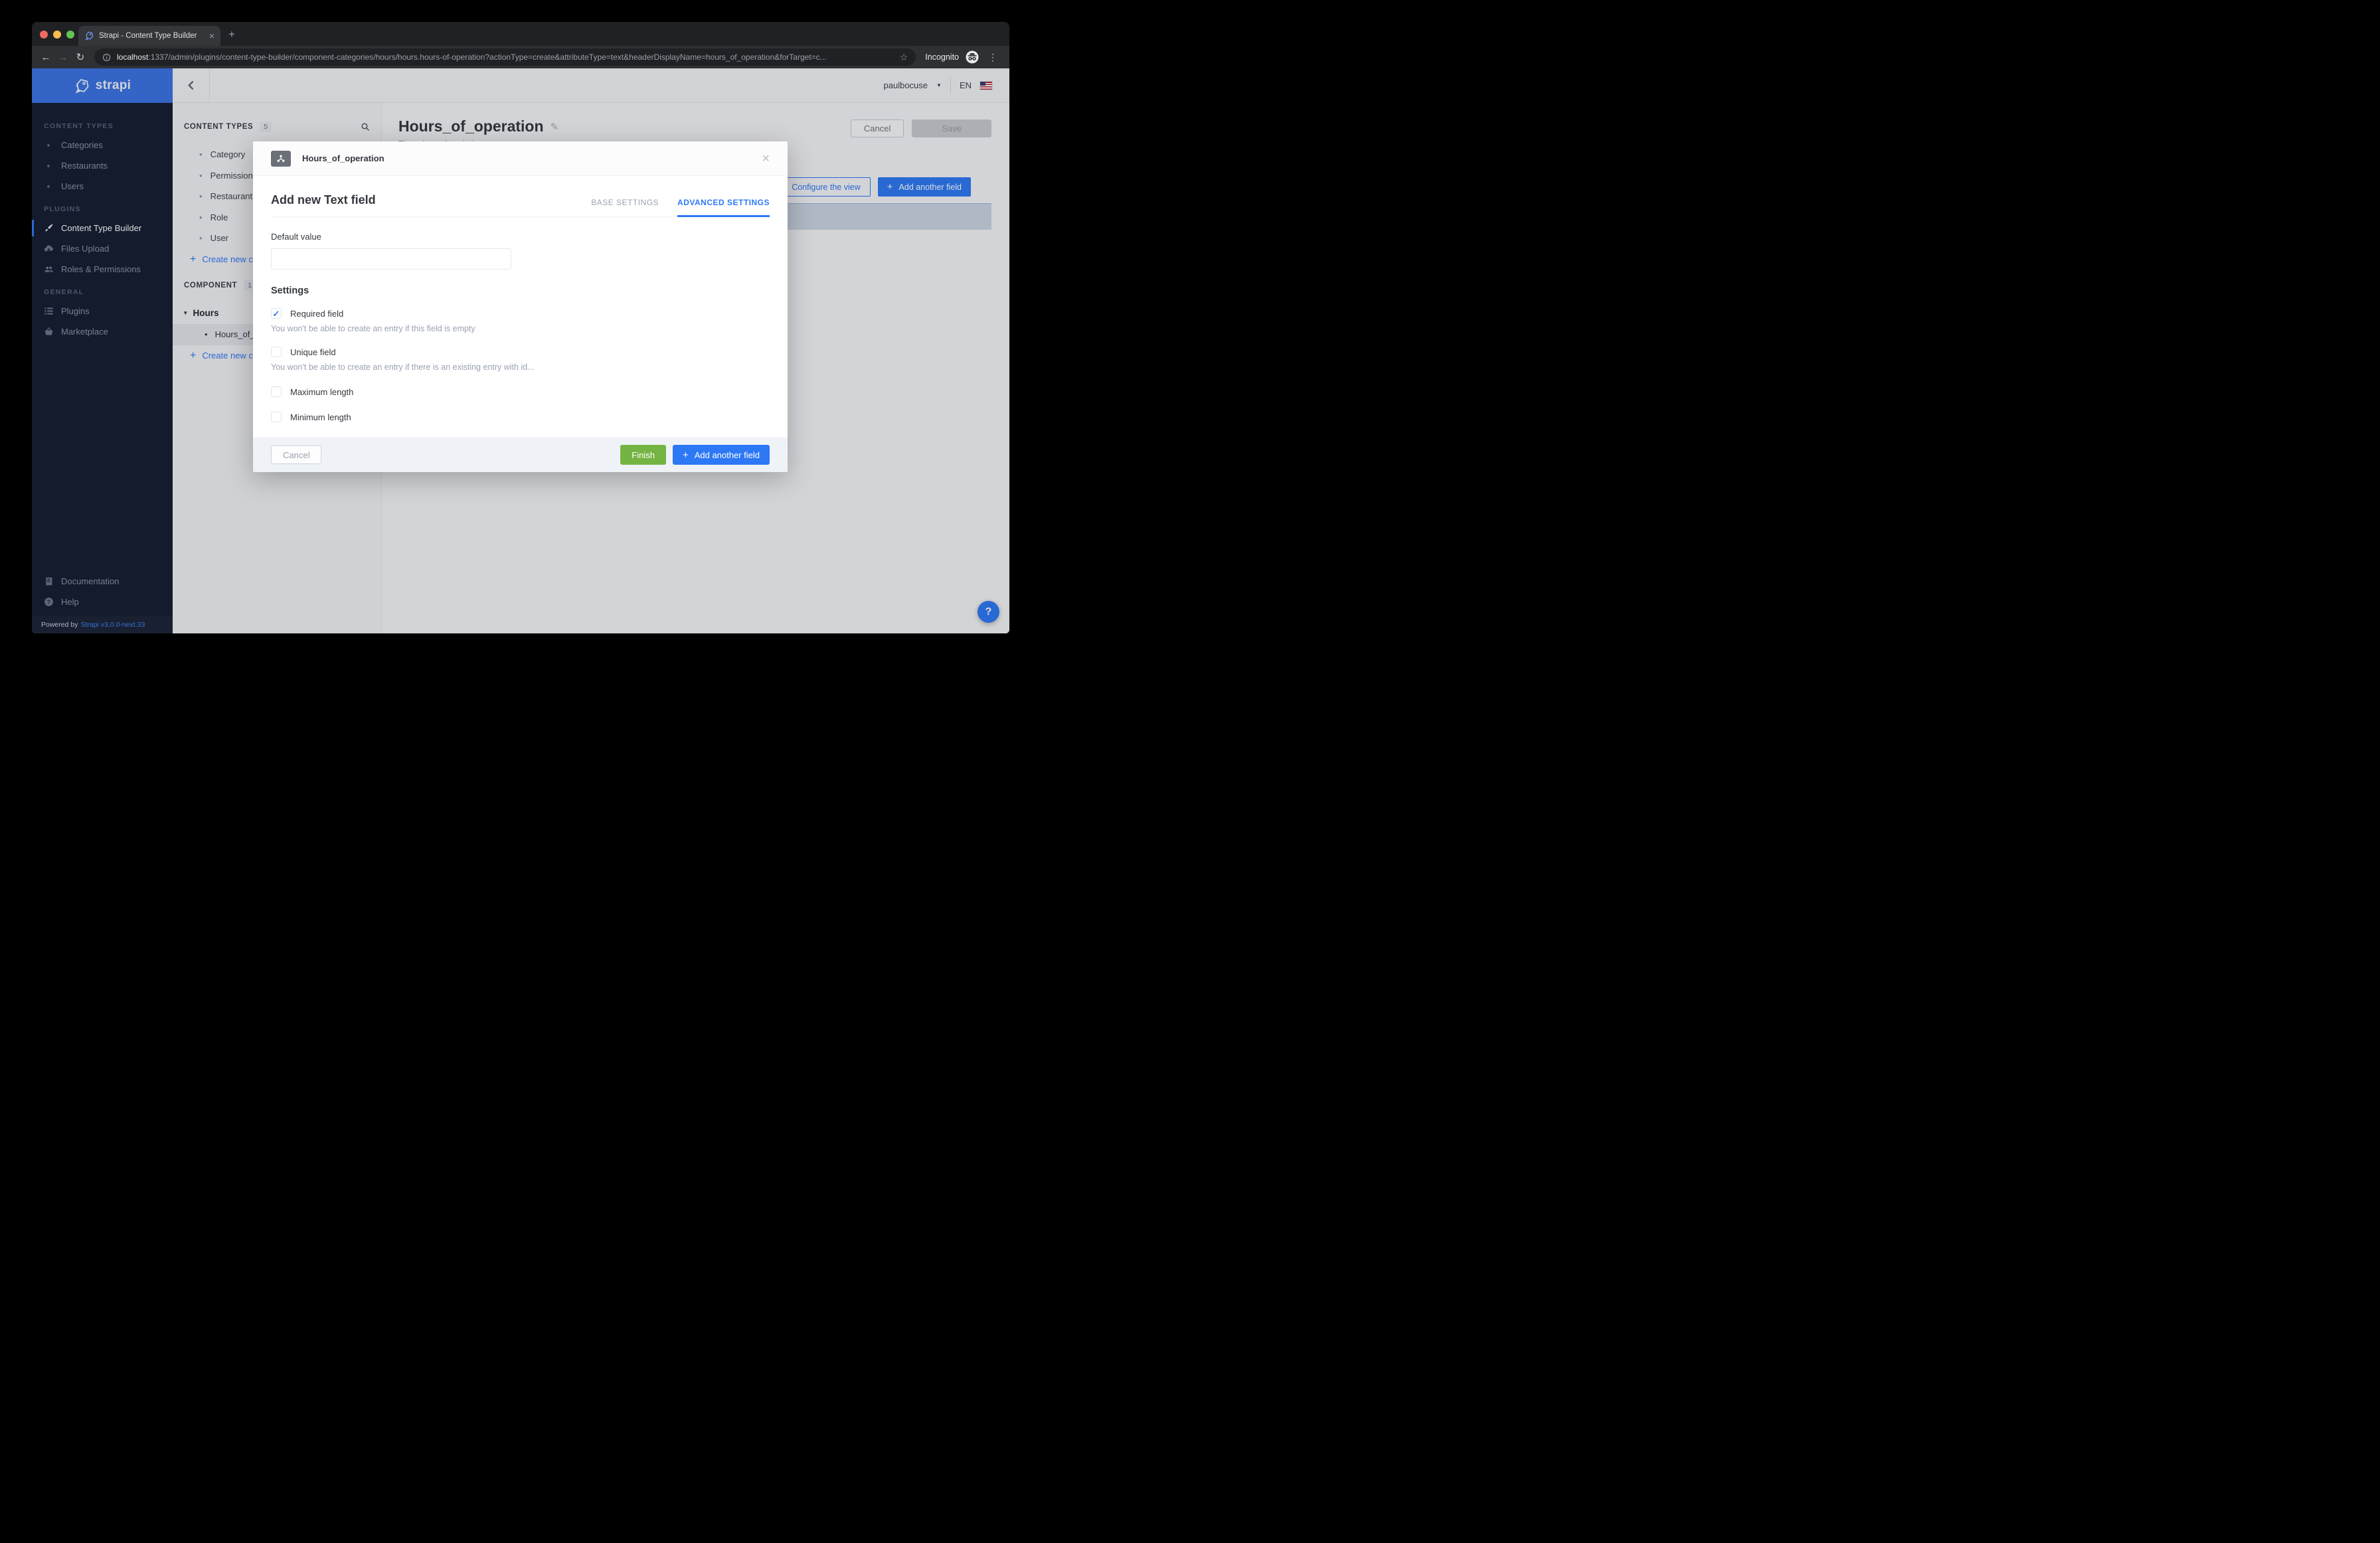 This screenshot has height=1543, width=2380. Describe the element at coordinates (44, 35) in the screenshot. I see `close-window-button` at that location.